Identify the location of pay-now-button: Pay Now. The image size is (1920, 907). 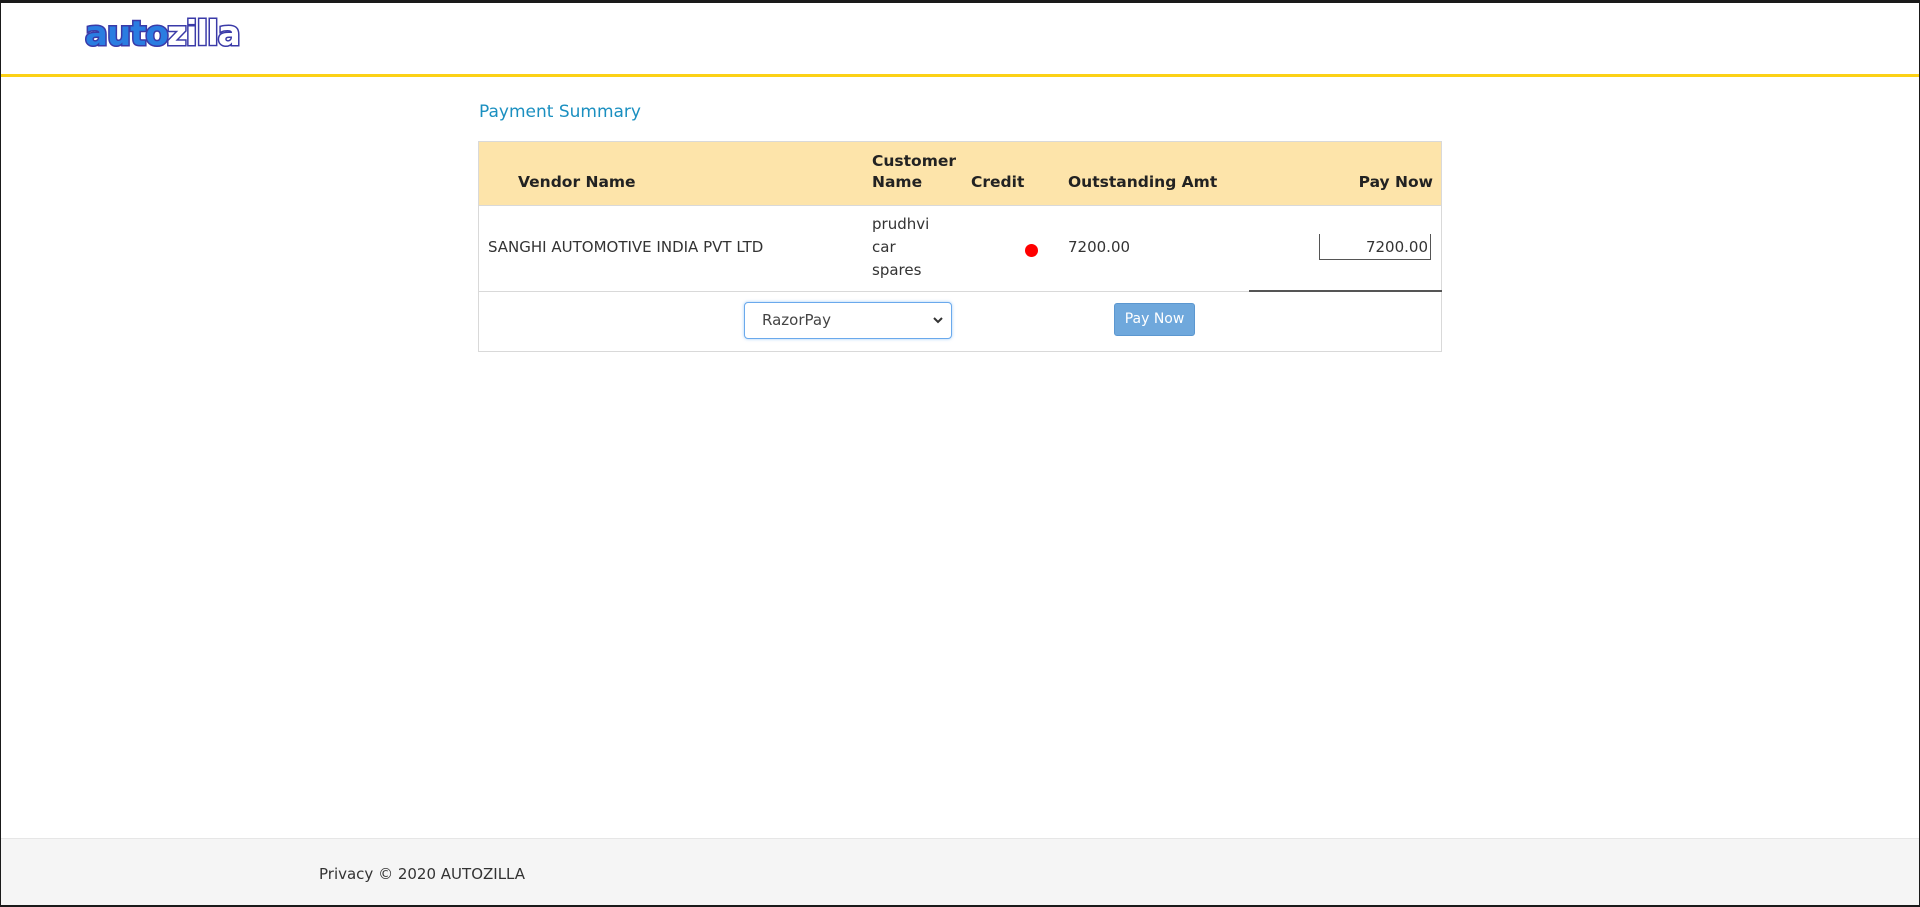
(1154, 319).